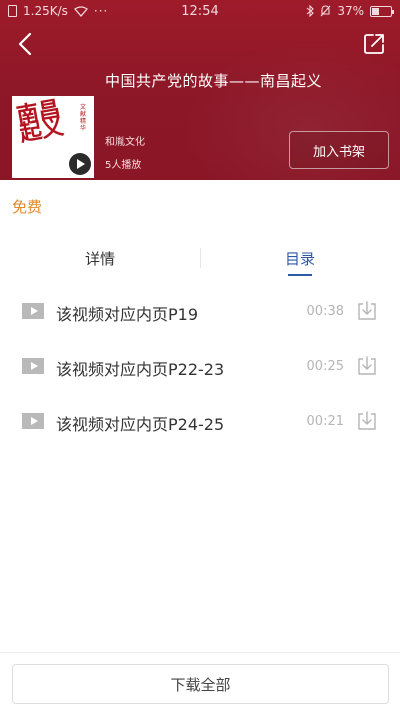 Image resolution: width=400 pixels, height=711 pixels. Describe the element at coordinates (125, 142) in the screenshot. I see `publisher-name: 和胤文化` at that location.